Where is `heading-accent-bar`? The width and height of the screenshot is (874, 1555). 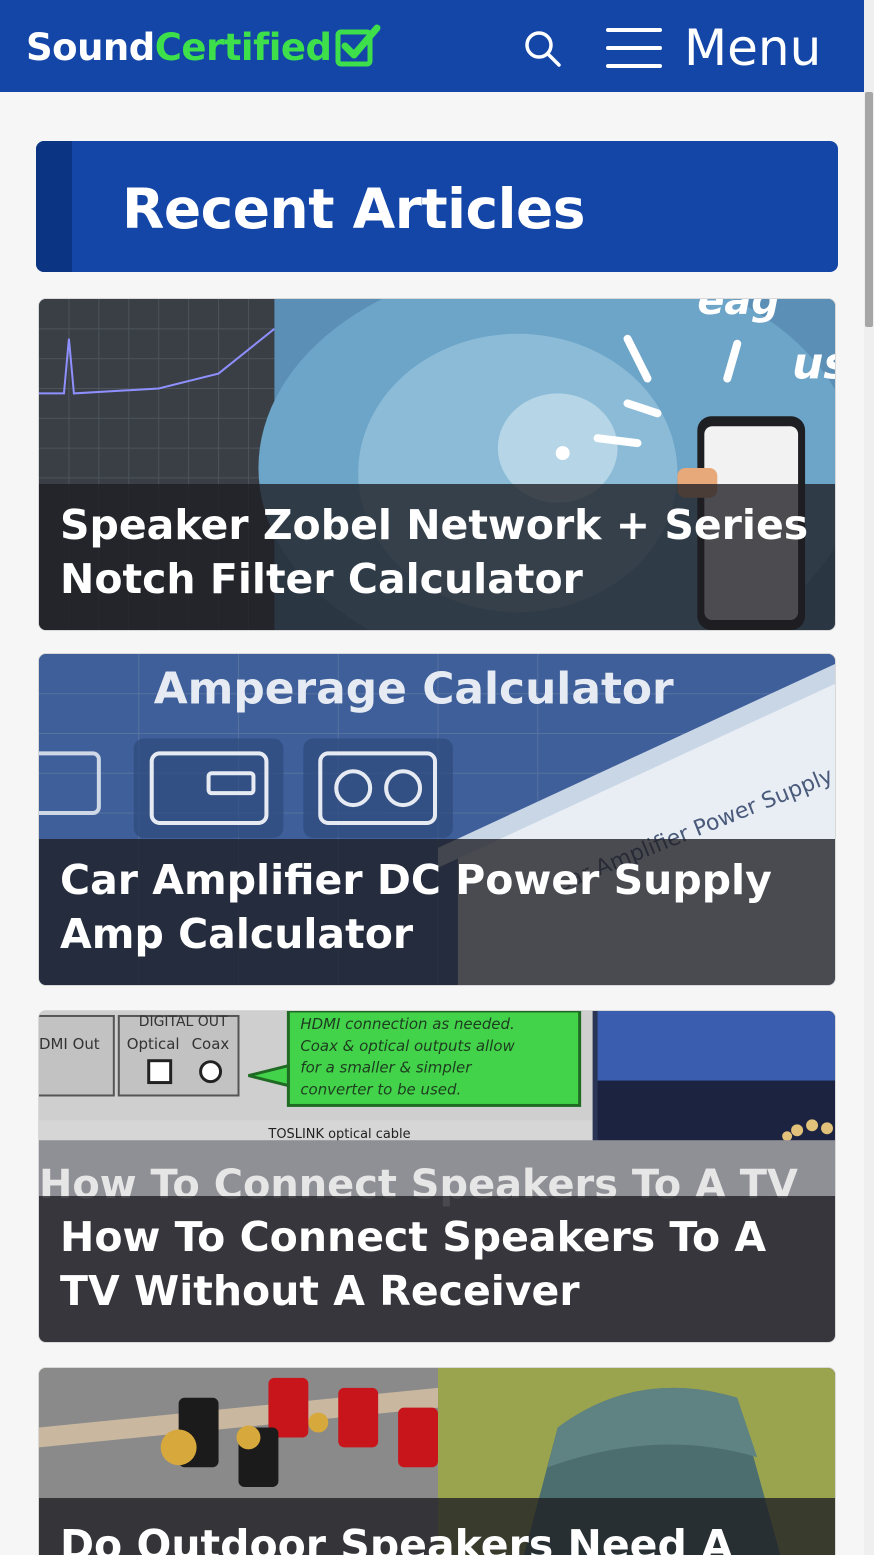 heading-accent-bar is located at coordinates (54, 206).